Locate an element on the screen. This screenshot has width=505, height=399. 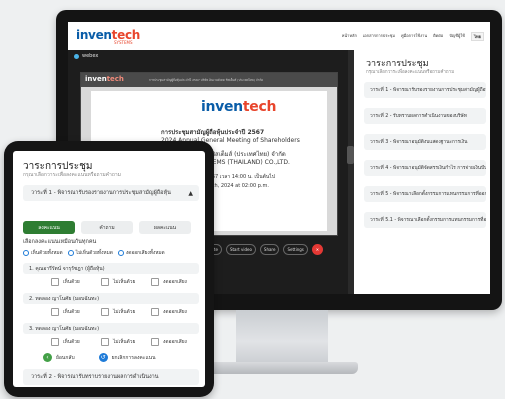
webex-bar: webex is located at coordinates (208, 56).